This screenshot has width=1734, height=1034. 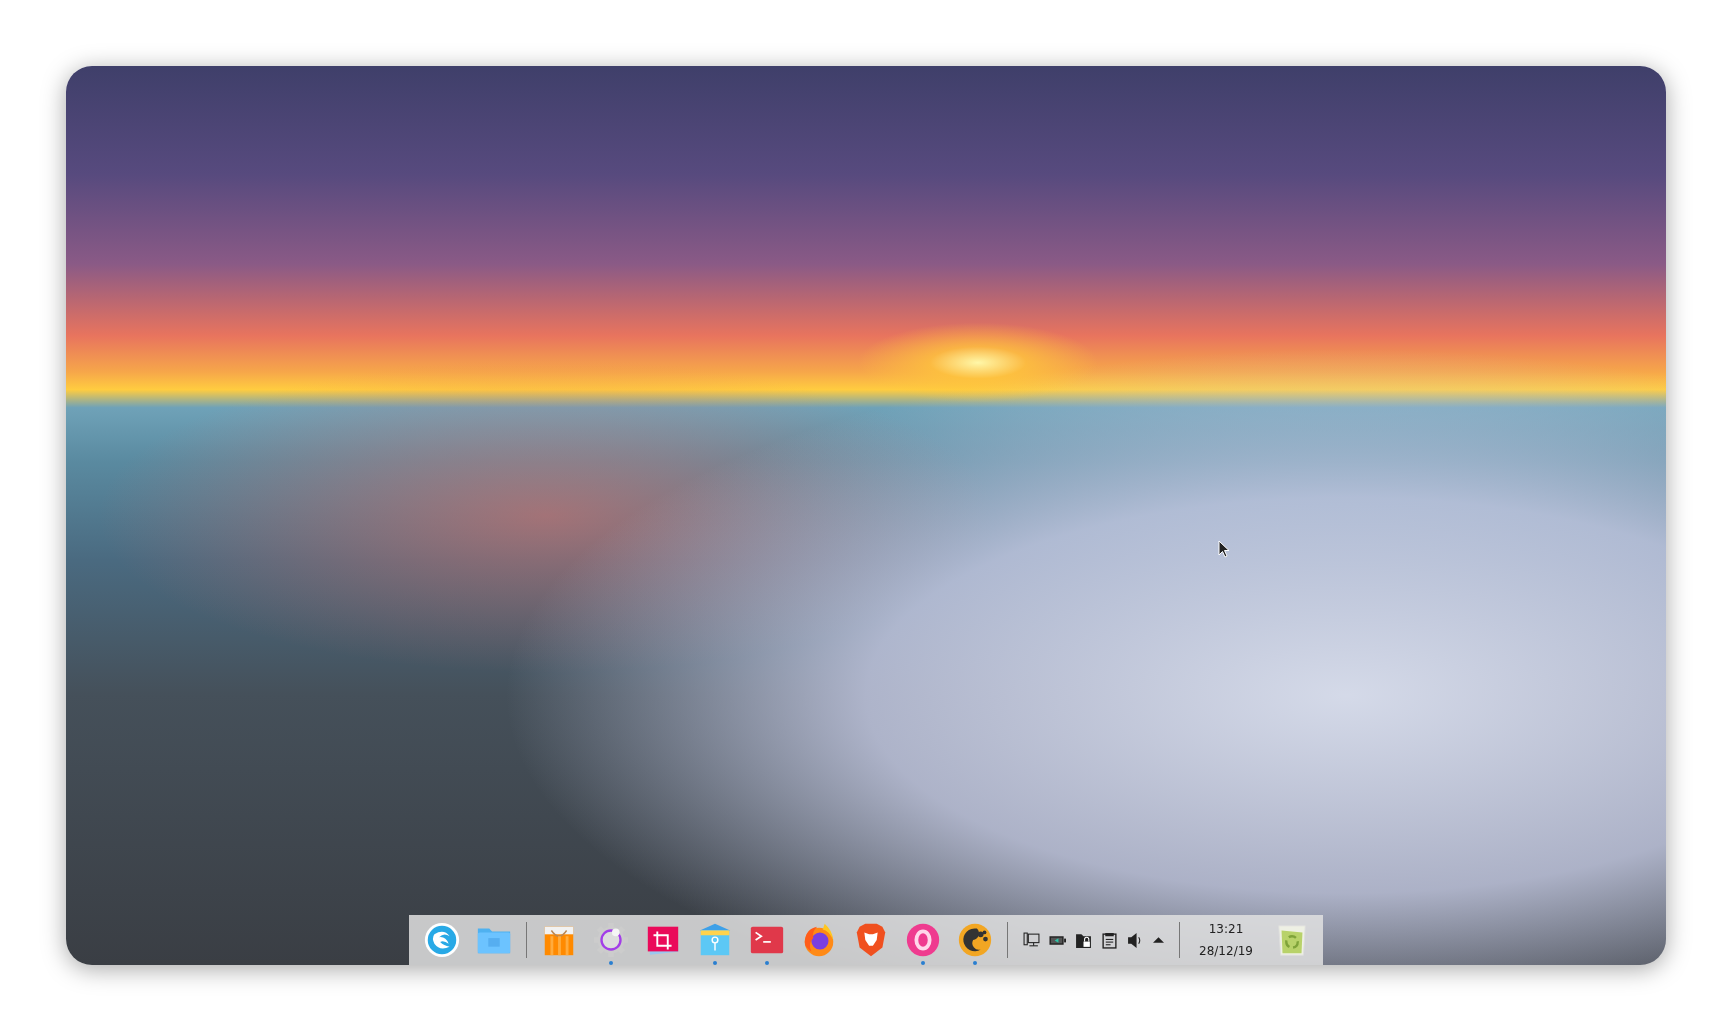 What do you see at coordinates (1084, 940) in the screenshot?
I see `folder-lock-icon` at bounding box center [1084, 940].